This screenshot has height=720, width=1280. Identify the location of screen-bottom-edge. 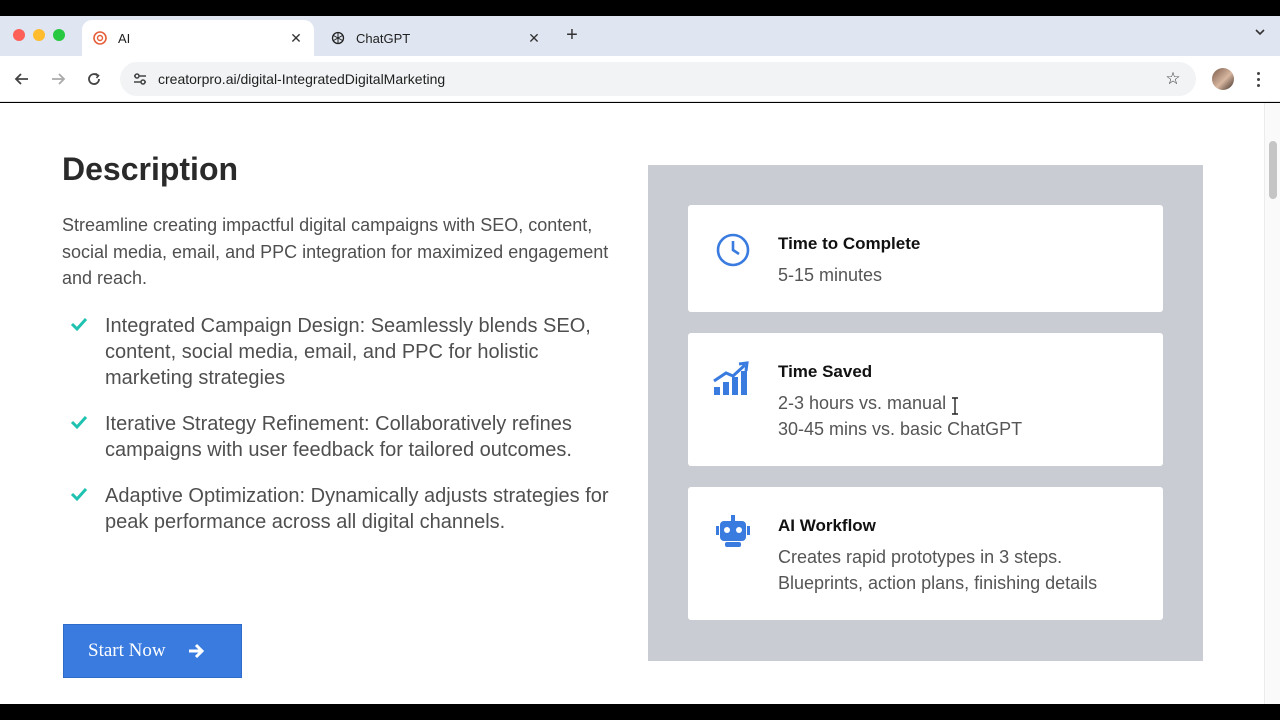
(640, 712).